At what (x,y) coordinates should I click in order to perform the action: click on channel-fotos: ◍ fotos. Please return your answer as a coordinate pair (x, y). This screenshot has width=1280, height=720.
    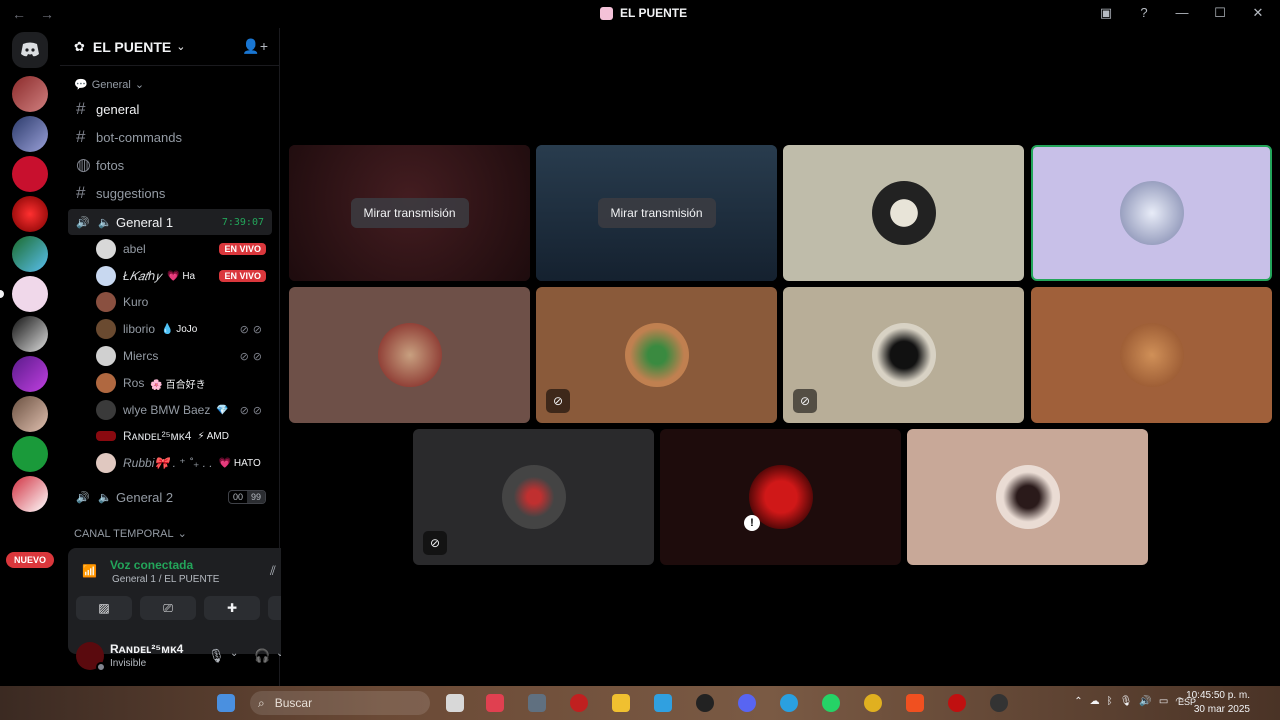
    Looking at the image, I should click on (170, 165).